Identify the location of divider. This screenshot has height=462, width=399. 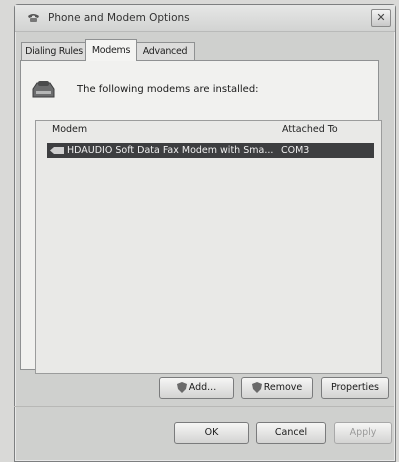
(204, 406).